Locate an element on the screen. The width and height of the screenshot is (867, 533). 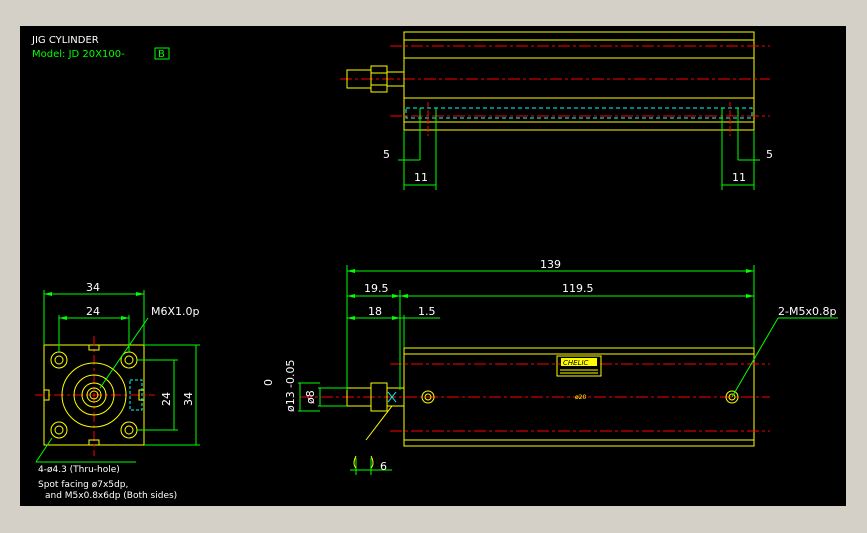
top-view: 5 11 5 11 is located at coordinates (556, 110).